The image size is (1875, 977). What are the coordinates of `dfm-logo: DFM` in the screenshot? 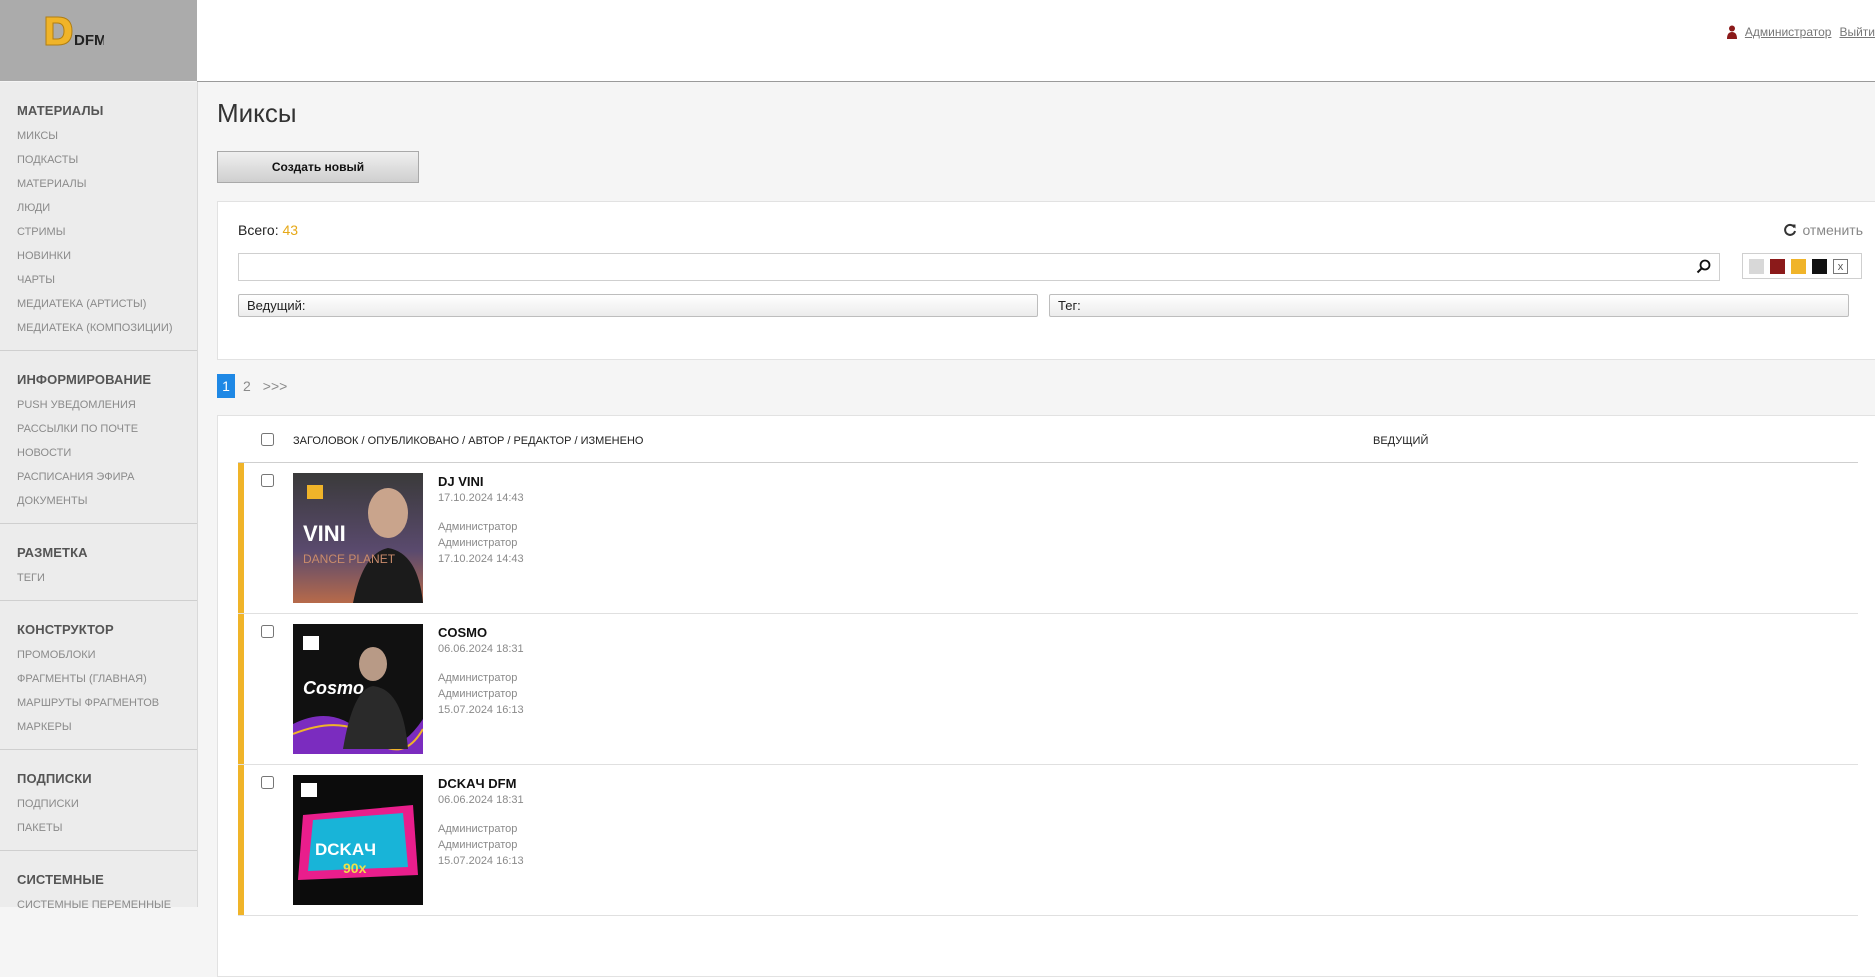 It's located at (74, 33).